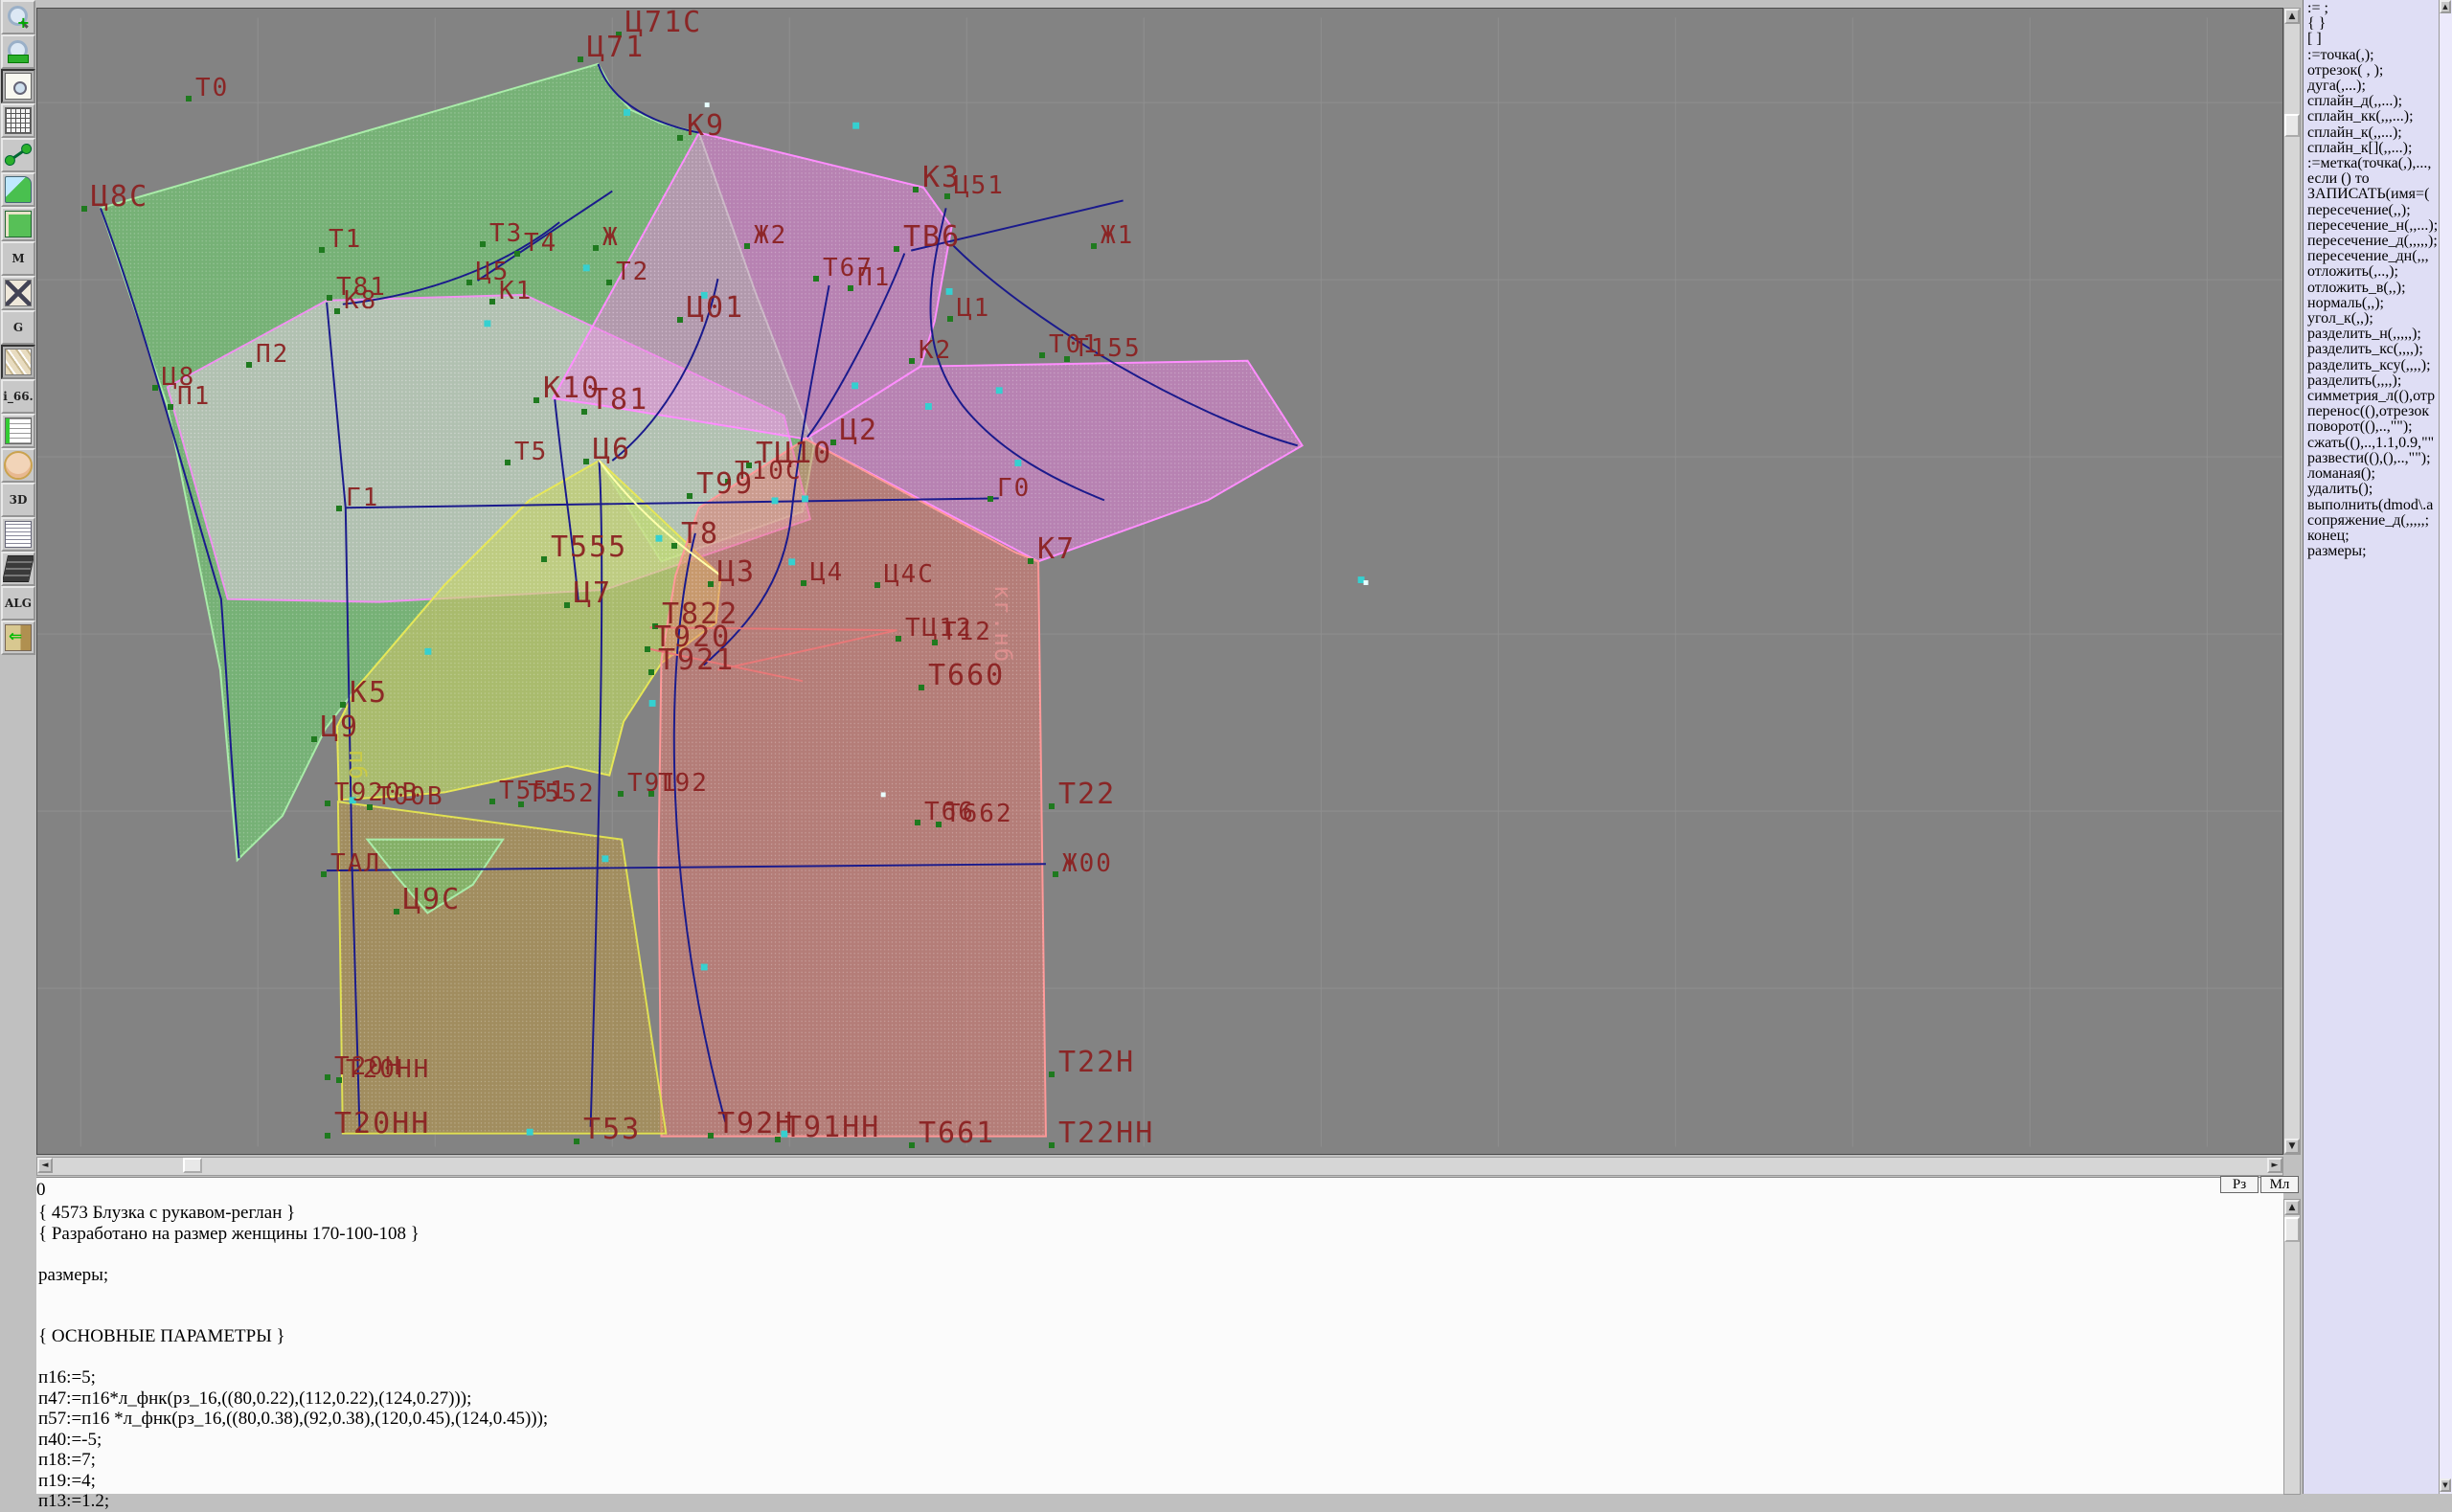  I want to click on code-vscroll-thumb, so click(2292, 1229).